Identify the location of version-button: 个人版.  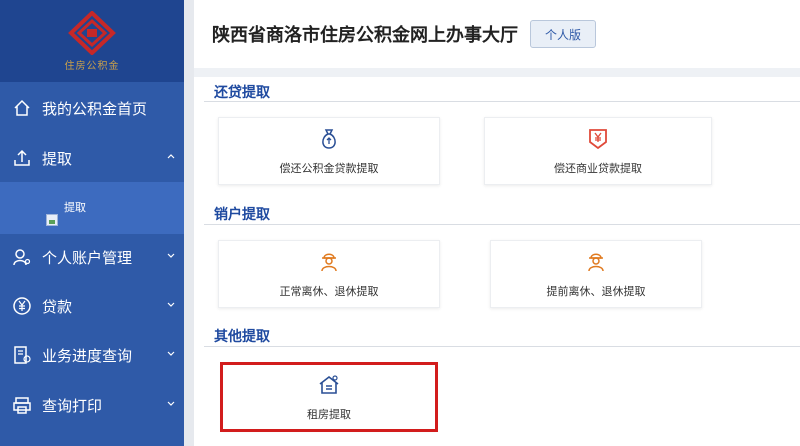
(563, 34).